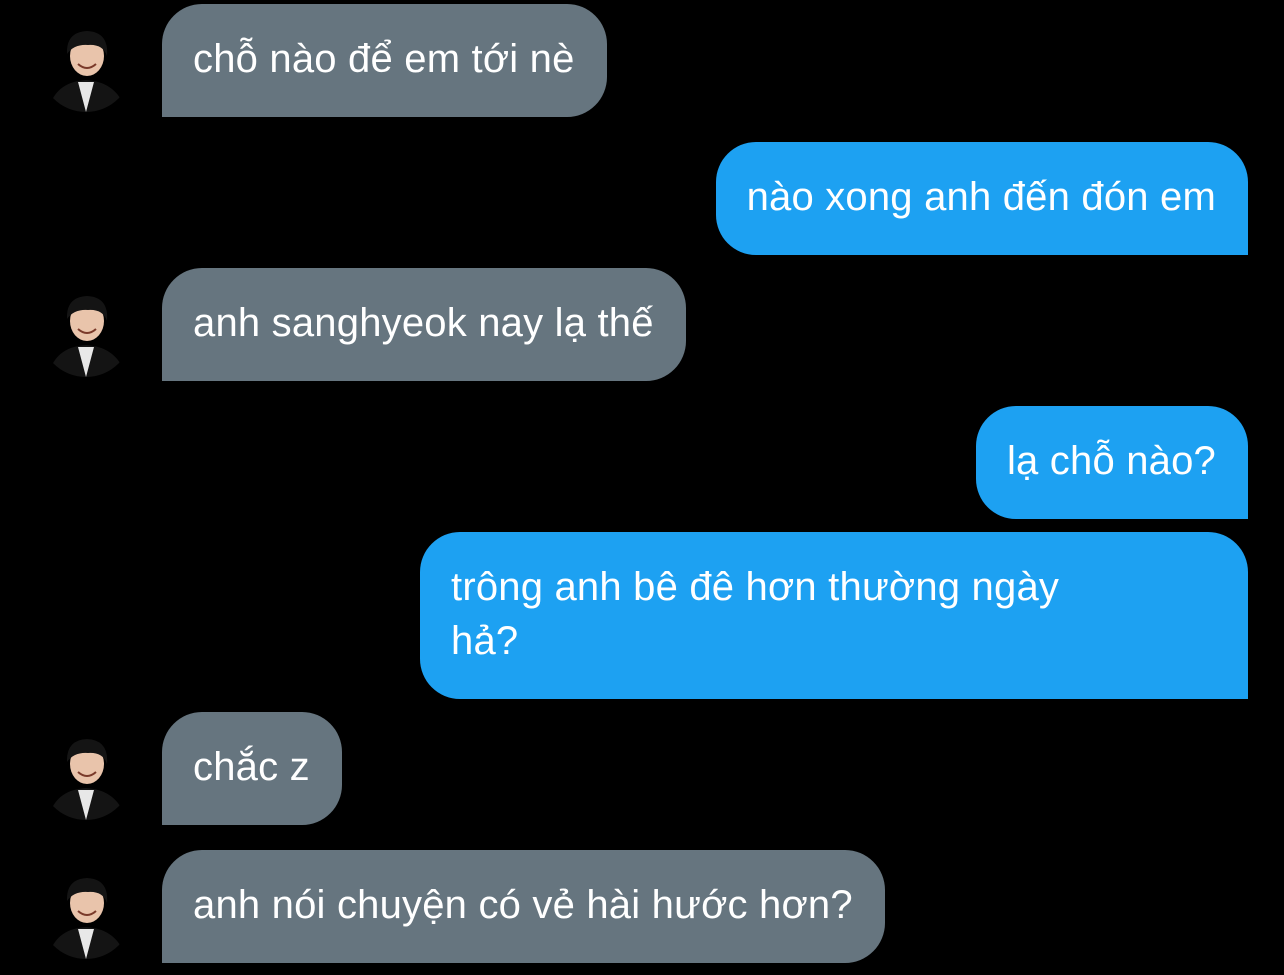  What do you see at coordinates (424, 324) in the screenshot?
I see `incoming-message-bubble: anh sanghyeok nay lạ thế` at bounding box center [424, 324].